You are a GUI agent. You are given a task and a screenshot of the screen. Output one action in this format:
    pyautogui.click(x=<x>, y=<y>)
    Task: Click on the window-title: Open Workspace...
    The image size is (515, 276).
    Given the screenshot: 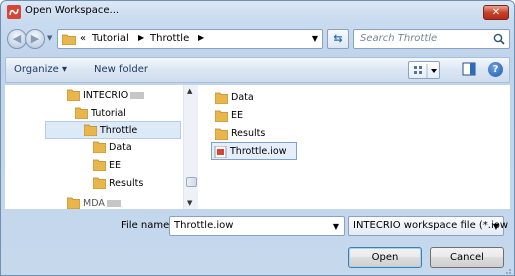 What is the action you would take?
    pyautogui.click(x=72, y=10)
    